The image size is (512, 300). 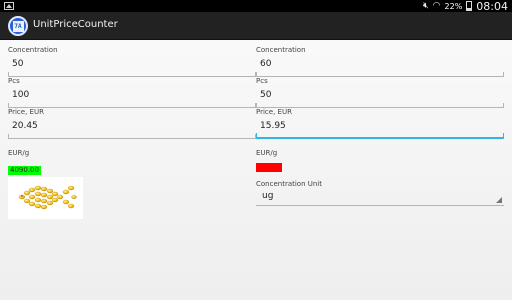 What do you see at coordinates (380, 97) in the screenshot?
I see `right-pcs-input: 50` at bounding box center [380, 97].